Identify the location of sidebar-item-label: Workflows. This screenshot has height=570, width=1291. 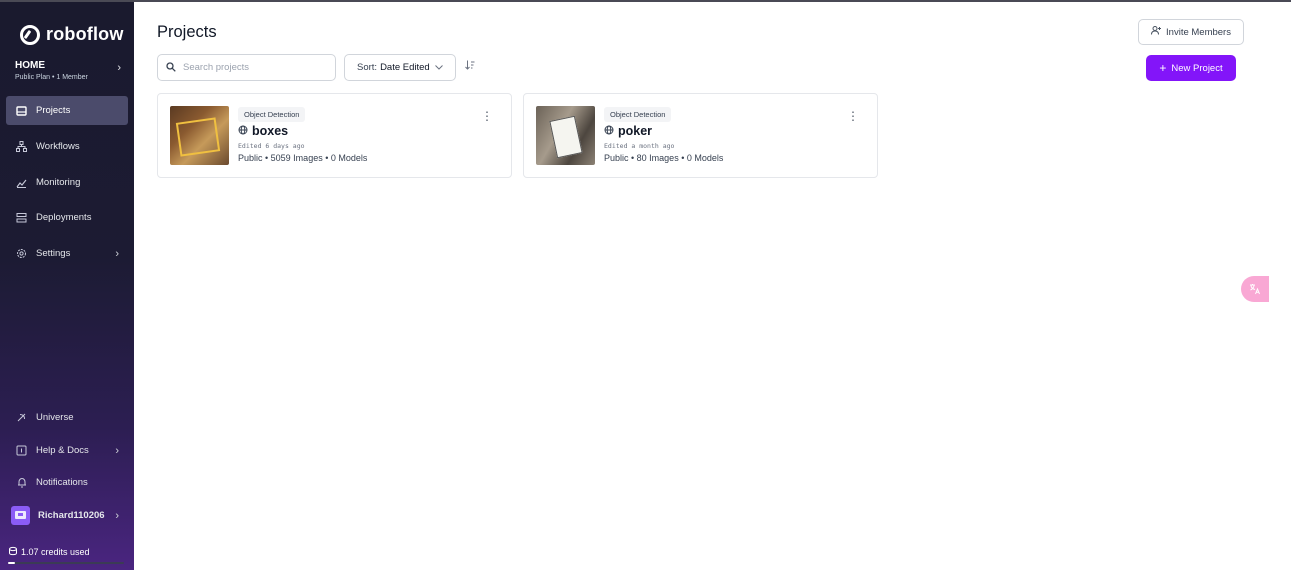
(58, 146).